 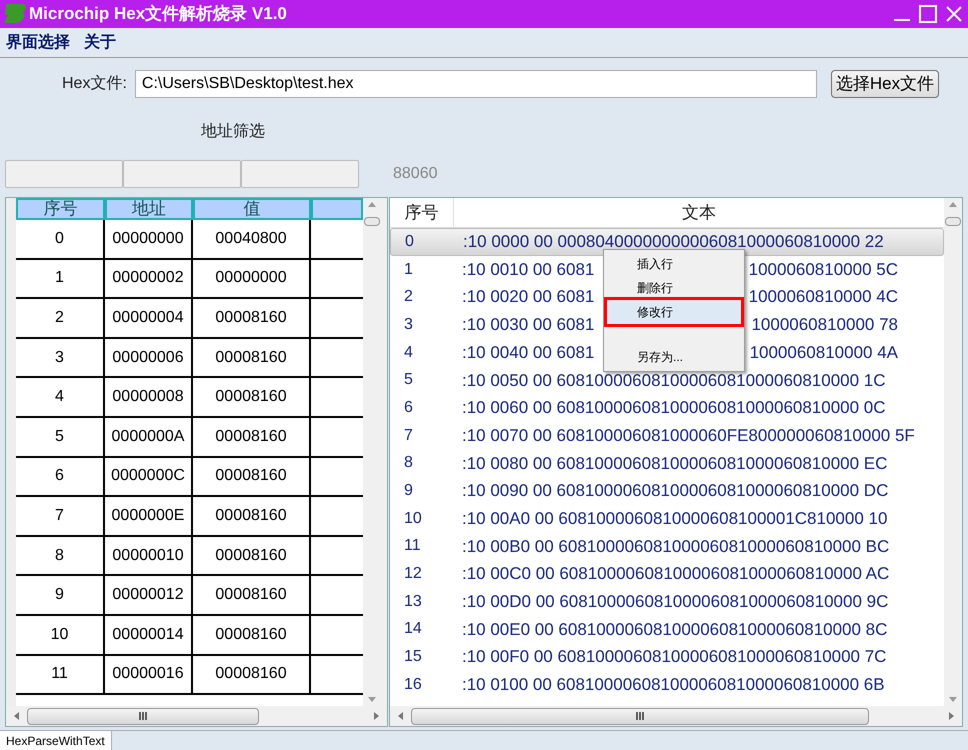 I want to click on table-cell: 0000000A, so click(x=149, y=437).